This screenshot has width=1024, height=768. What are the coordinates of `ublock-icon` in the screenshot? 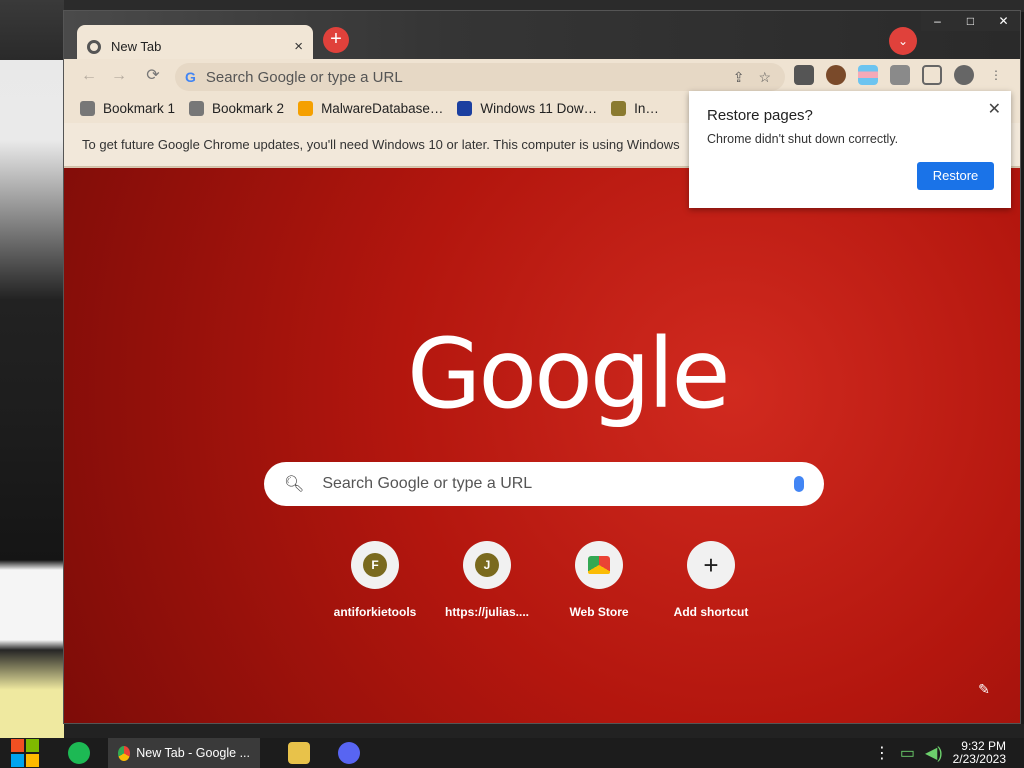 It's located at (804, 75).